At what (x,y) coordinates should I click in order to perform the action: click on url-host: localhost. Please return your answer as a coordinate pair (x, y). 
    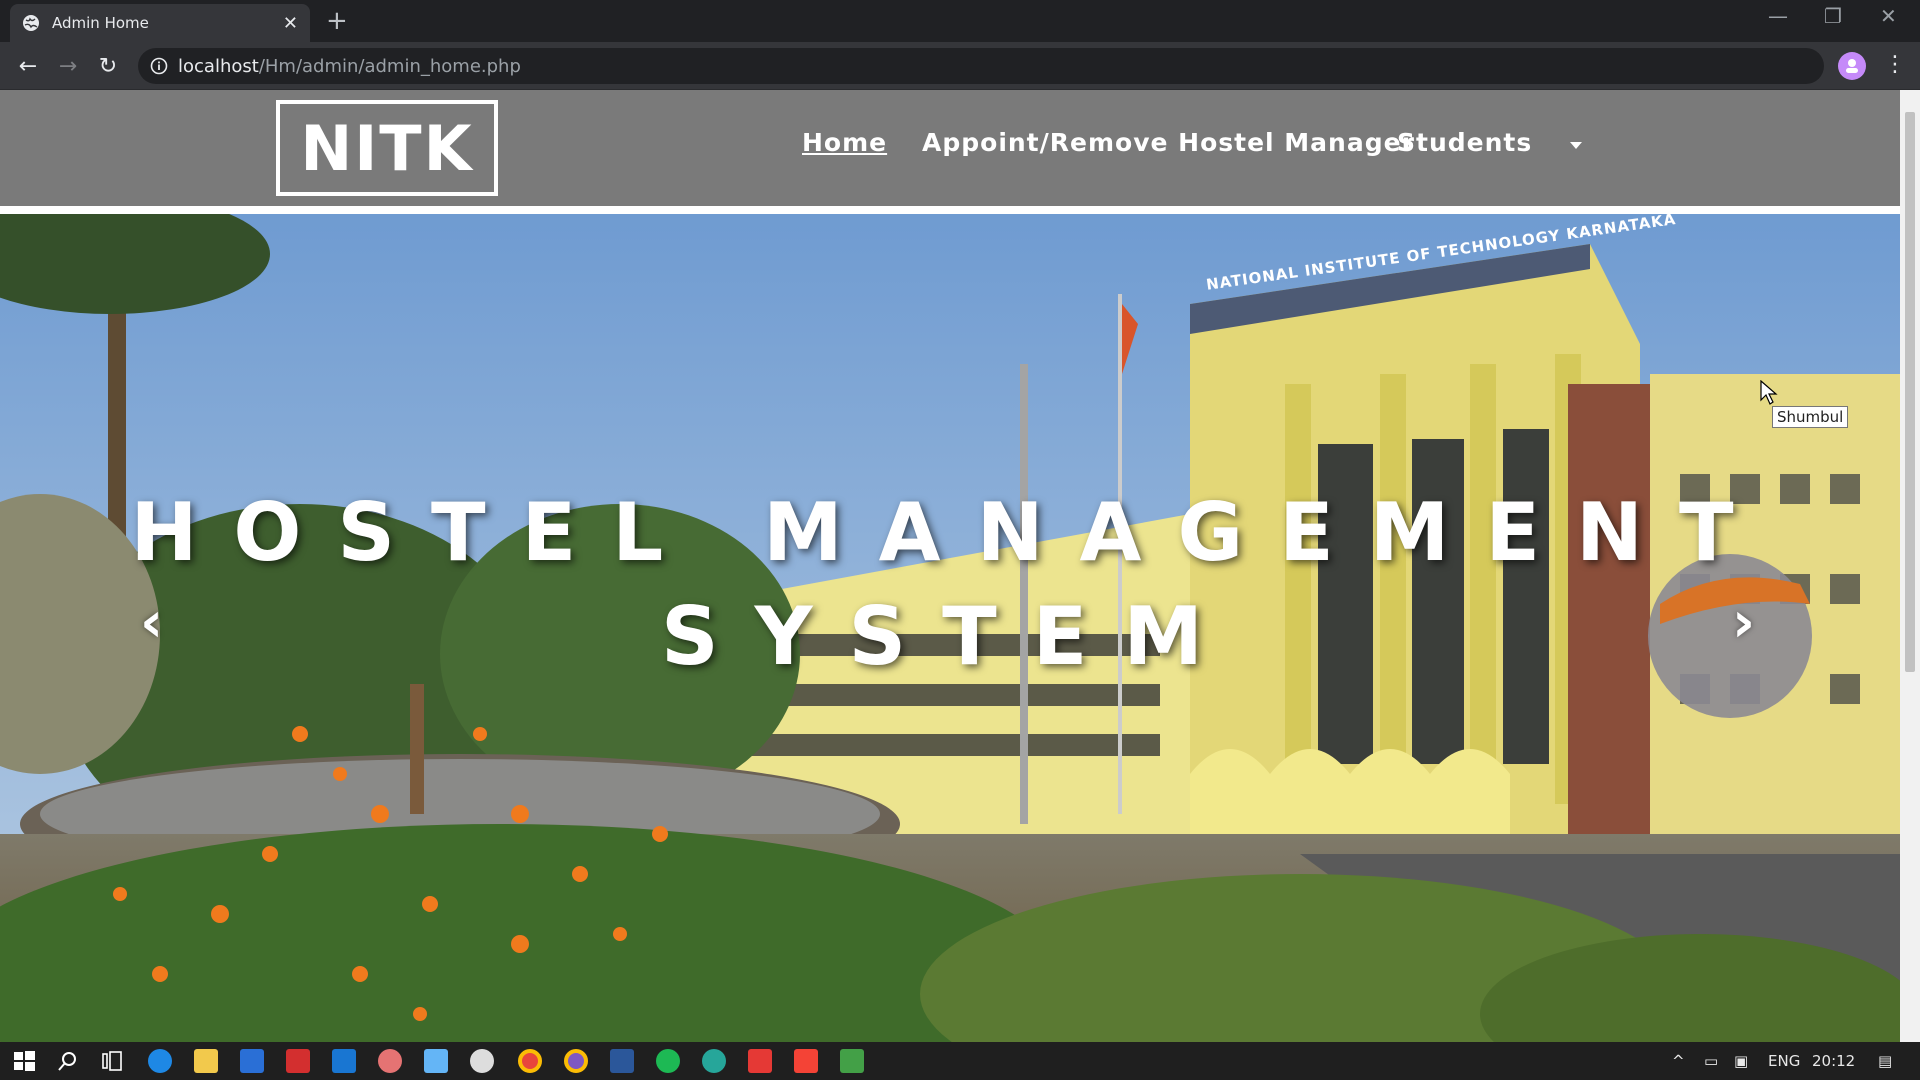
    Looking at the image, I should click on (218, 66).